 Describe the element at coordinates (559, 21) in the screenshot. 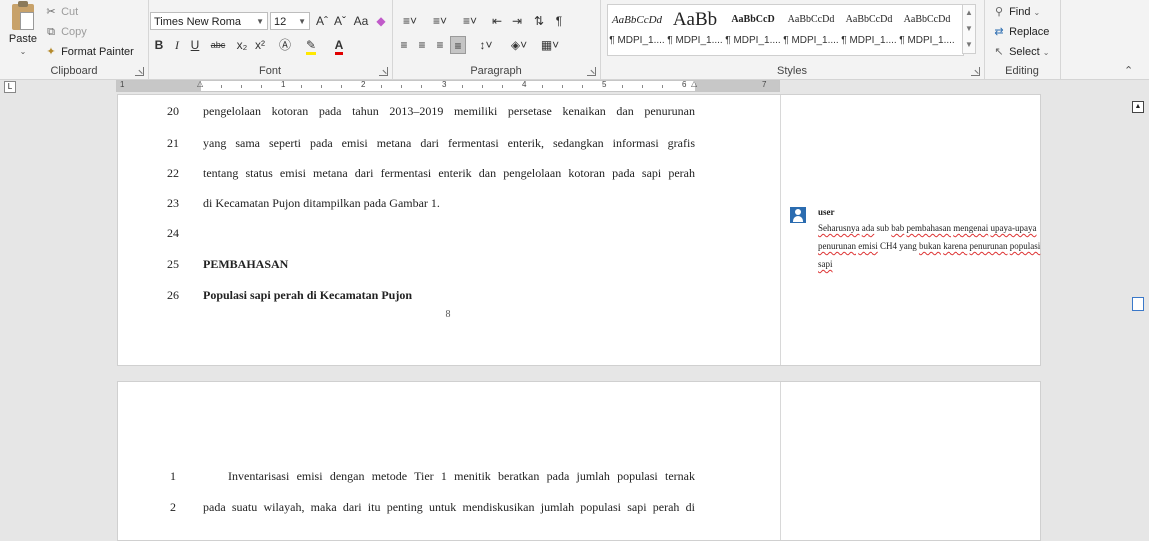

I see `show-formatting-button: ¶` at that location.